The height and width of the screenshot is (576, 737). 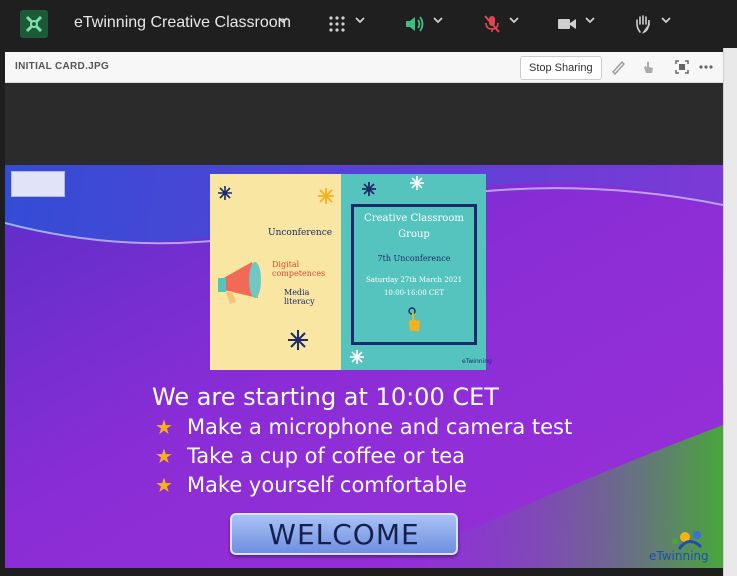 I want to click on poster-date: Saturday 27th March 2021, so click(x=414, y=280).